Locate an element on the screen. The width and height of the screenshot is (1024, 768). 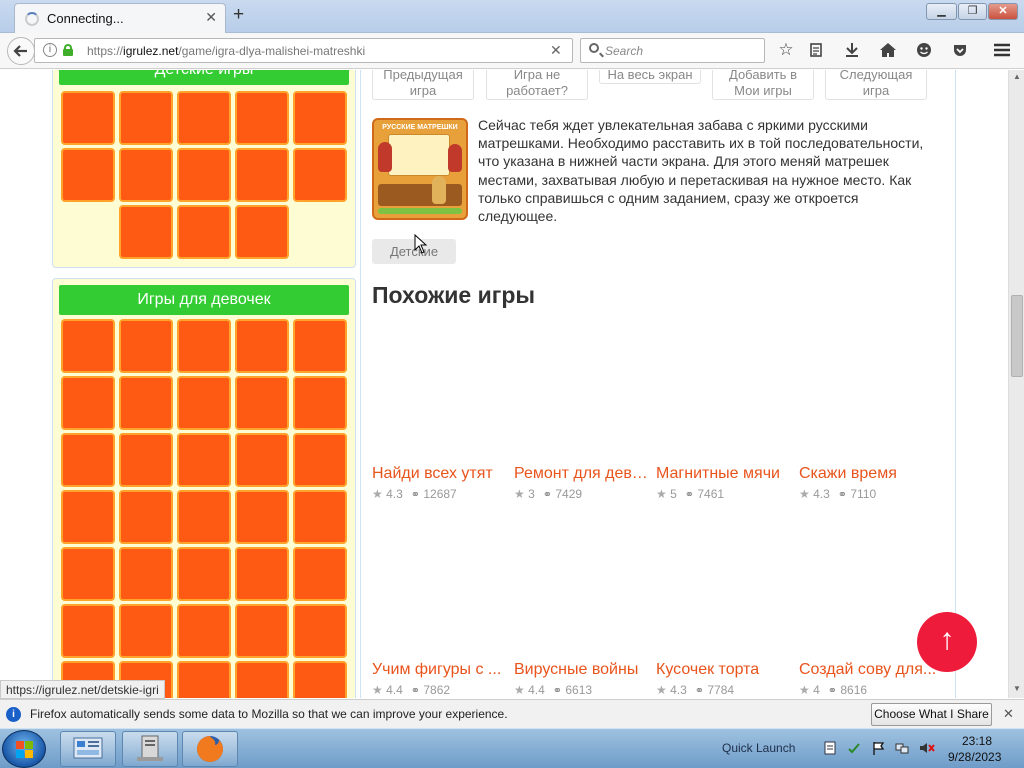
browser-tab: Connecting... ✕ is located at coordinates (120, 18).